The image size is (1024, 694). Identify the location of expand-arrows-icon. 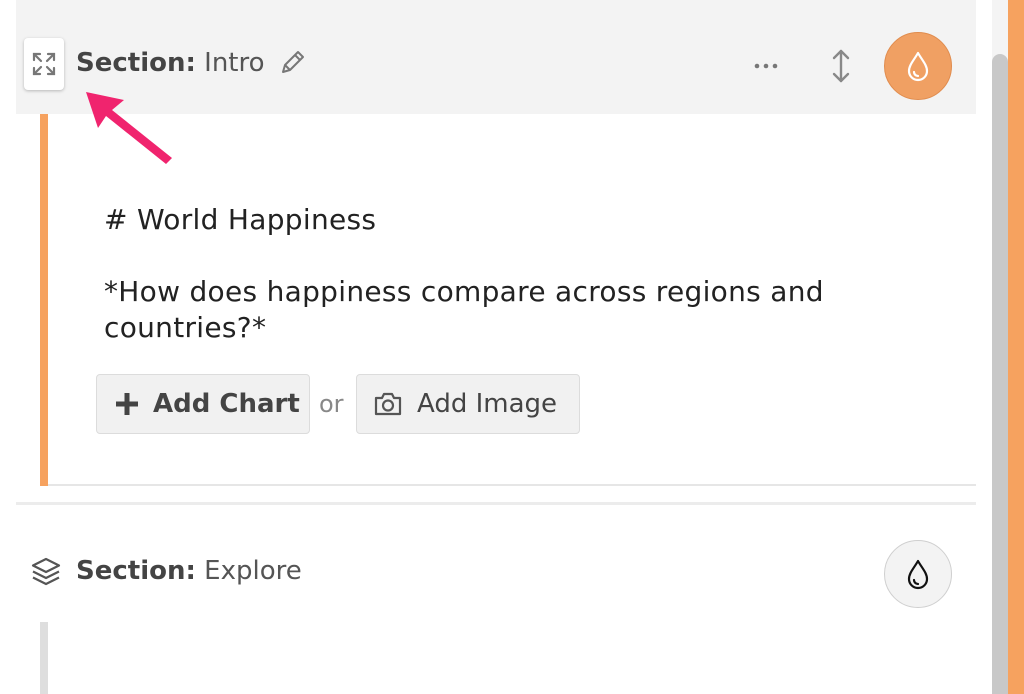
(44, 64).